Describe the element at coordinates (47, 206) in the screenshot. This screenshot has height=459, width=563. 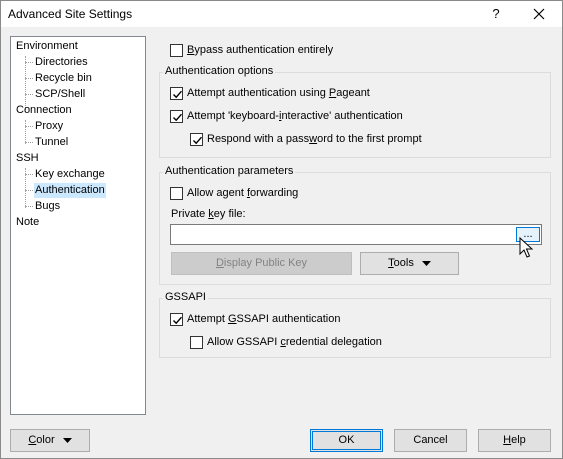
I see `tree-item-bugs: Bugs` at that location.